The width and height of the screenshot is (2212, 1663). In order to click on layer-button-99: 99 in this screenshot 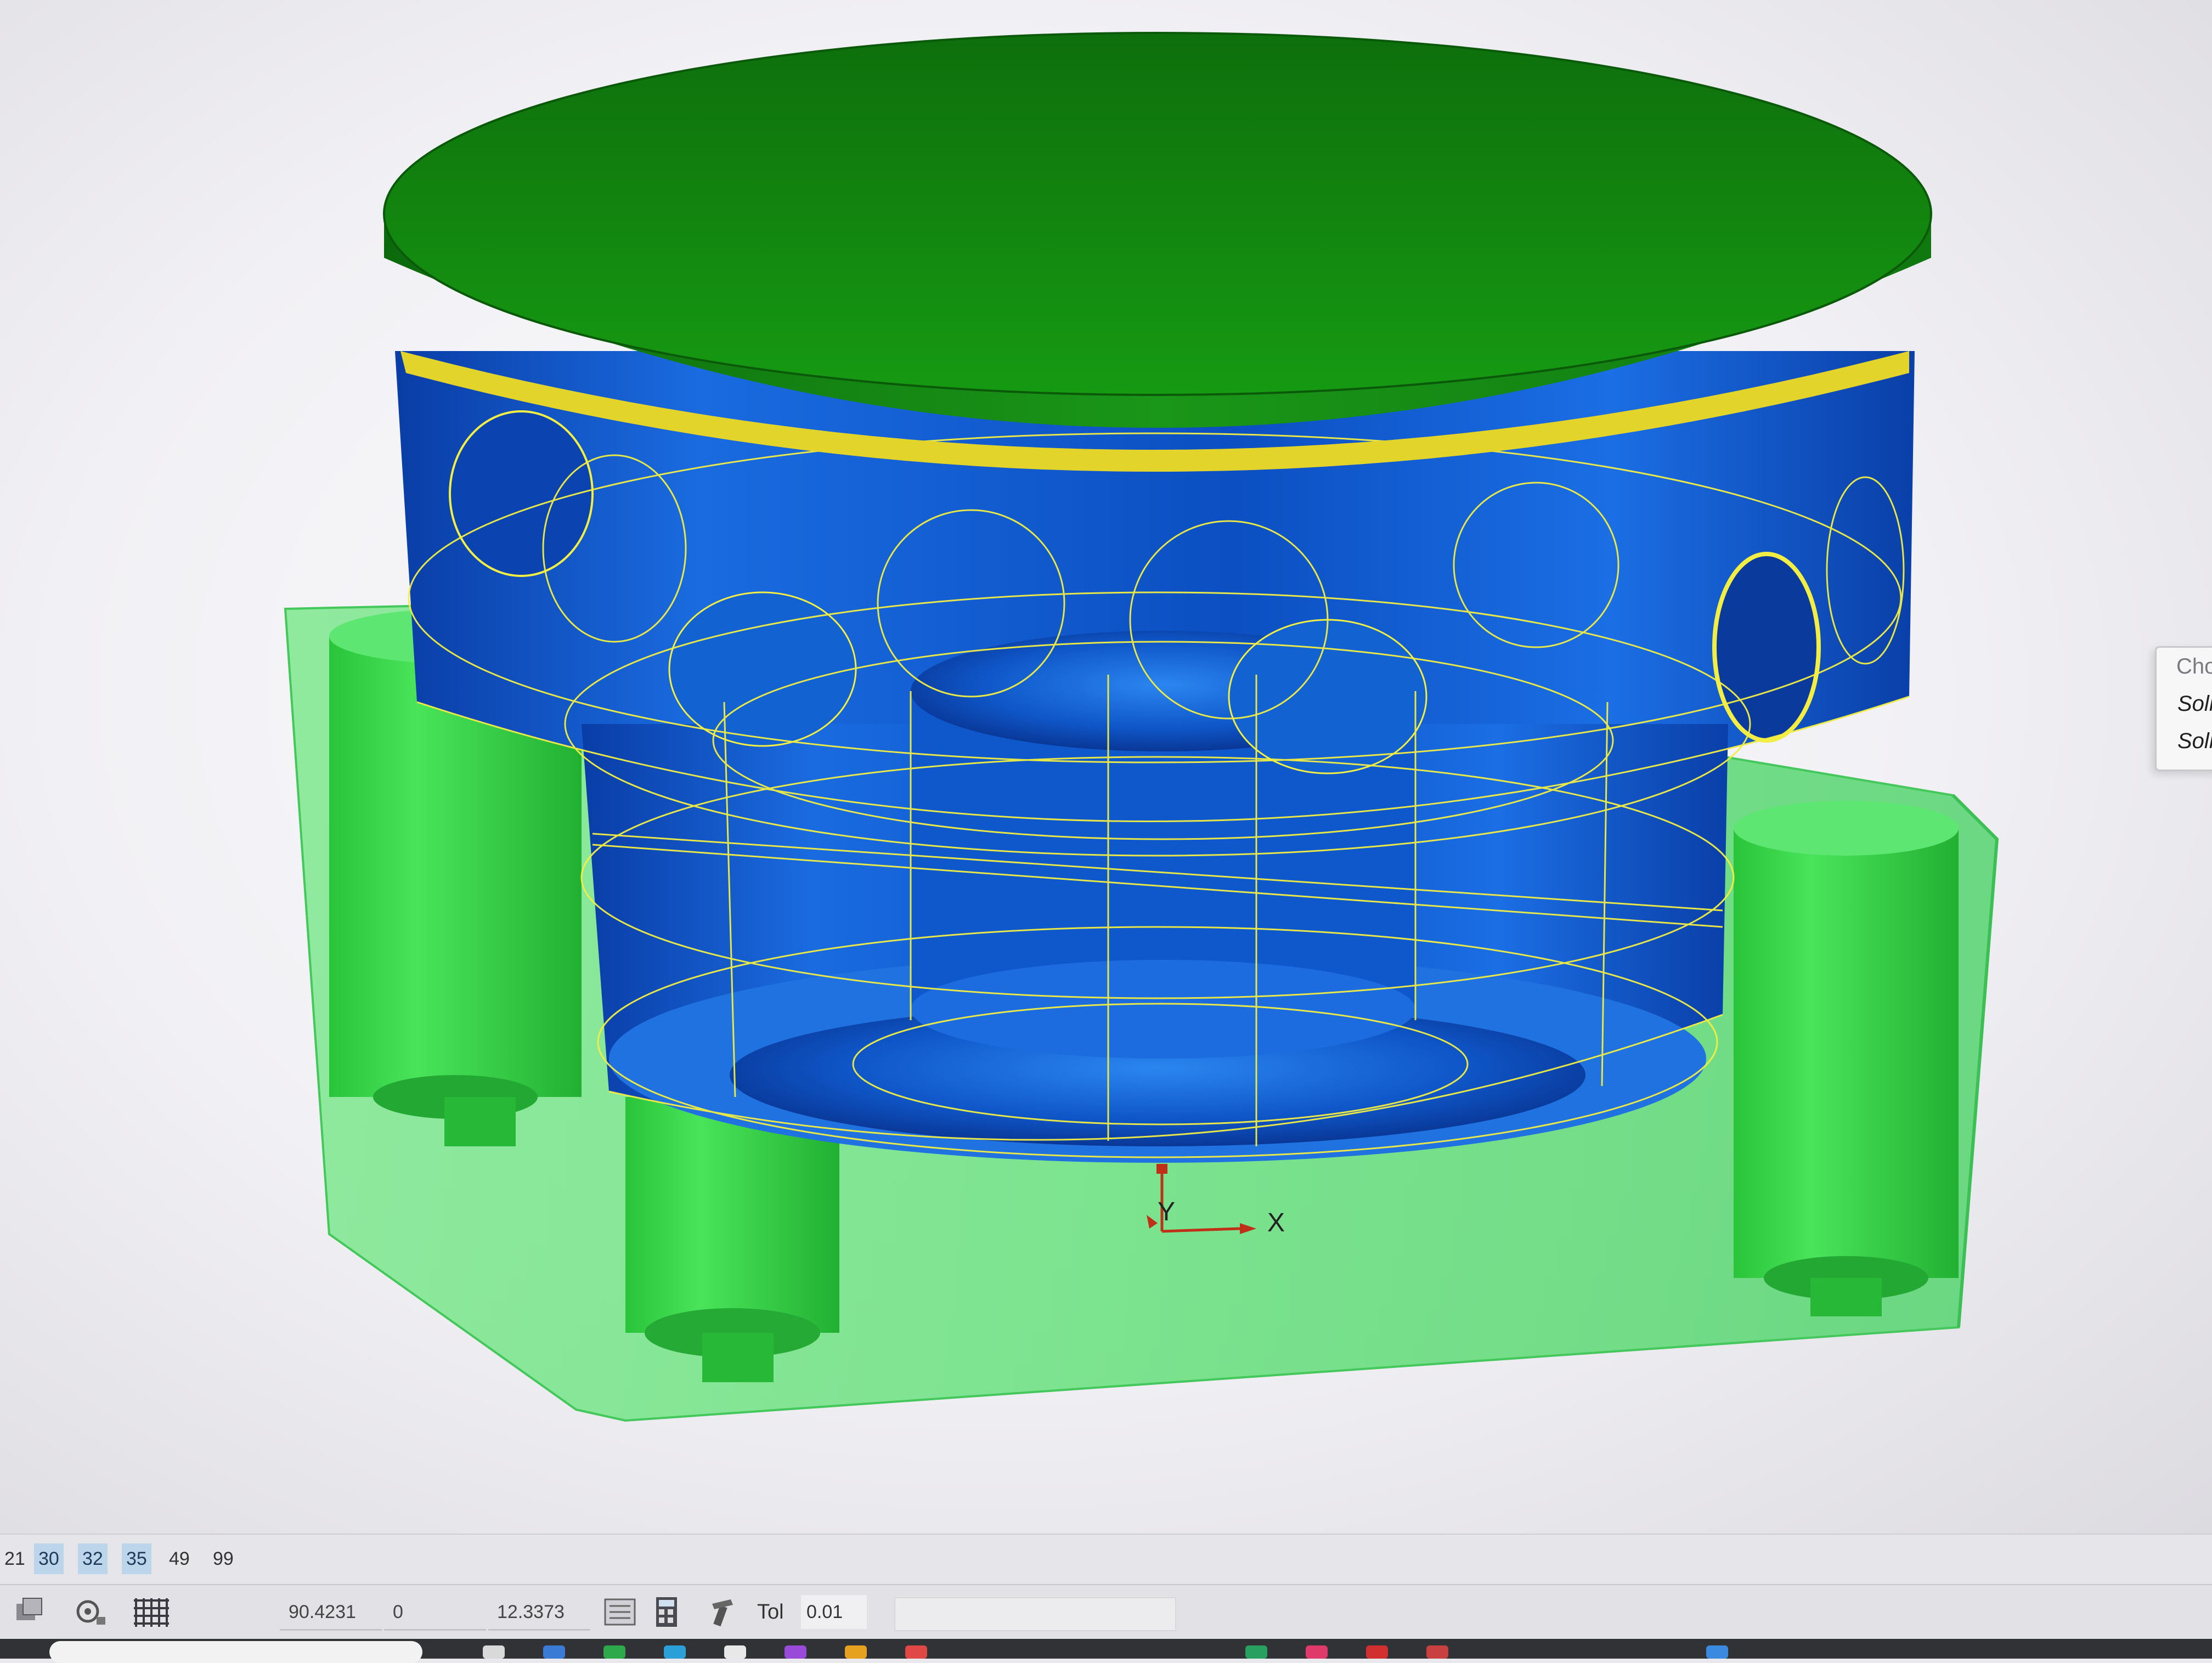, I will do `click(223, 1558)`.